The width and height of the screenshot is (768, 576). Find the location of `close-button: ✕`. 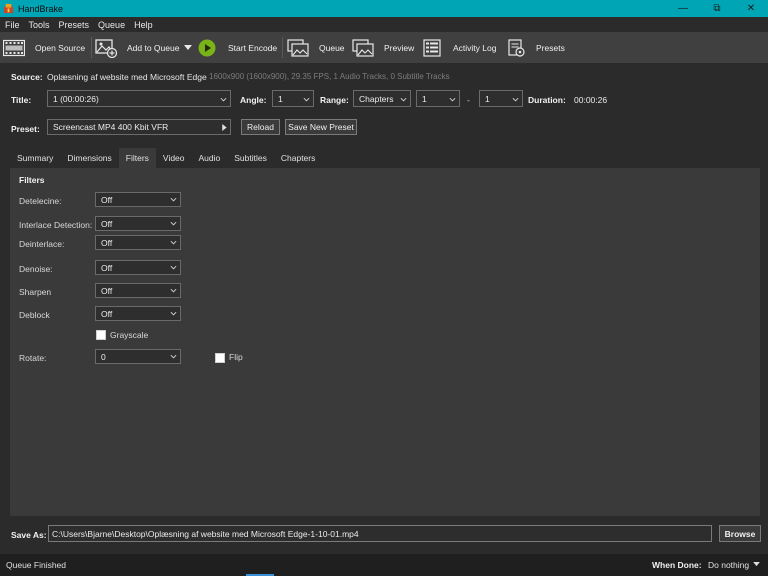

close-button: ✕ is located at coordinates (751, 8).